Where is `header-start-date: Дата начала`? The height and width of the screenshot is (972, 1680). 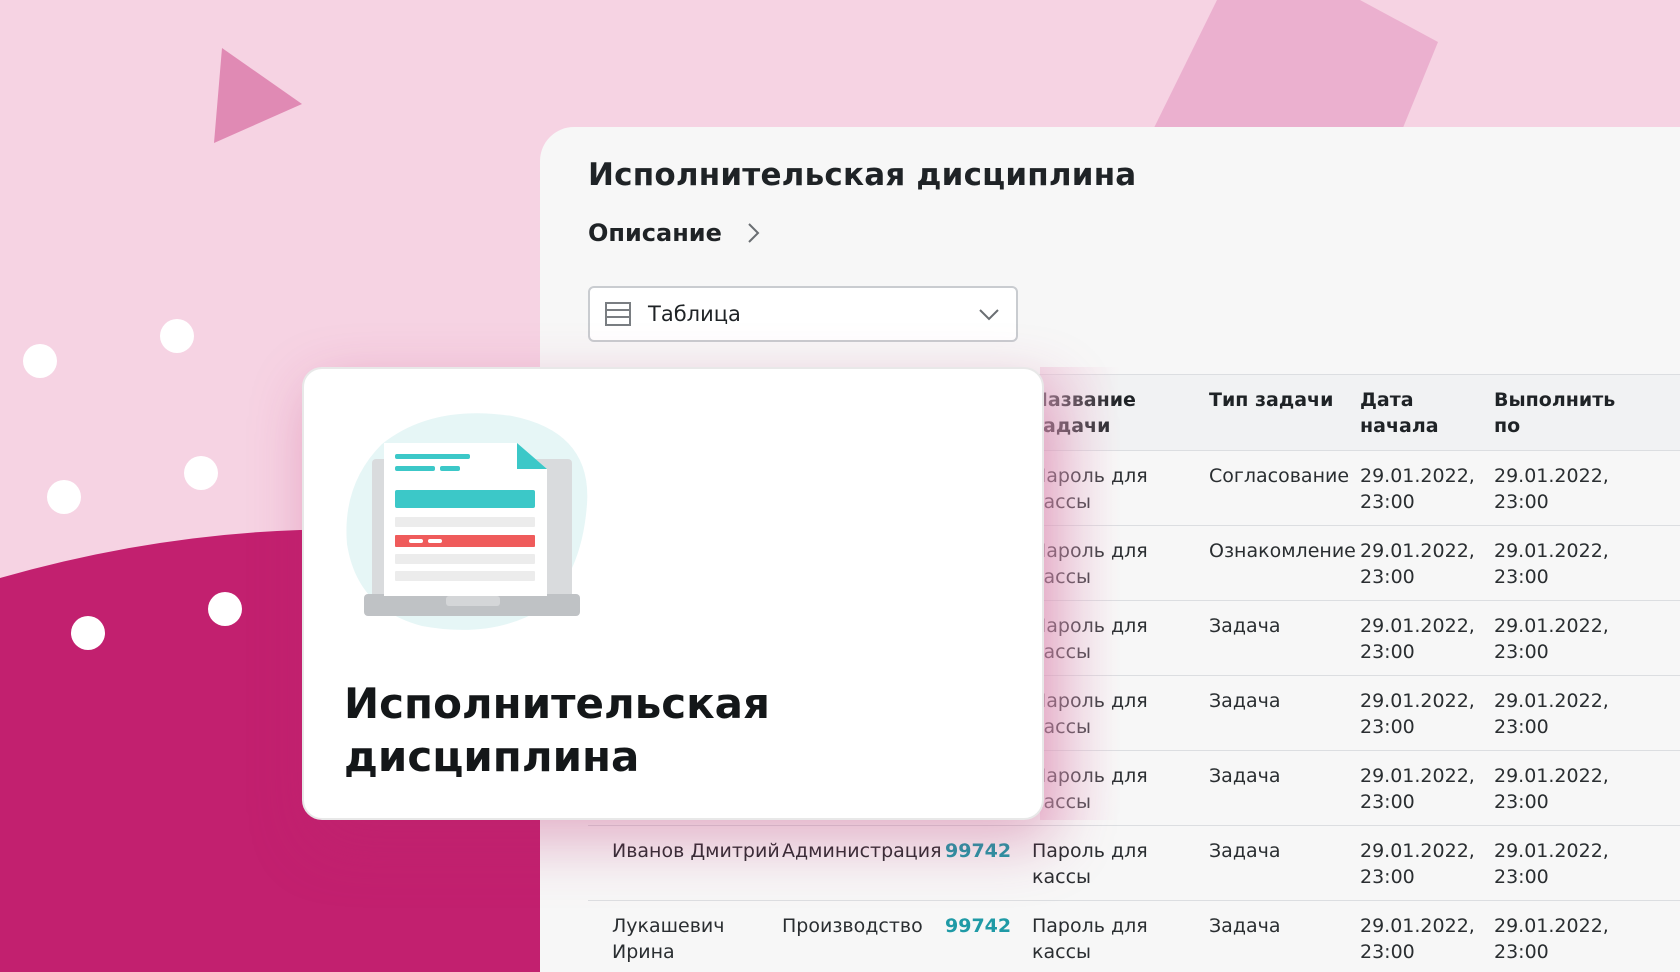 header-start-date: Дата начала is located at coordinates (1425, 413).